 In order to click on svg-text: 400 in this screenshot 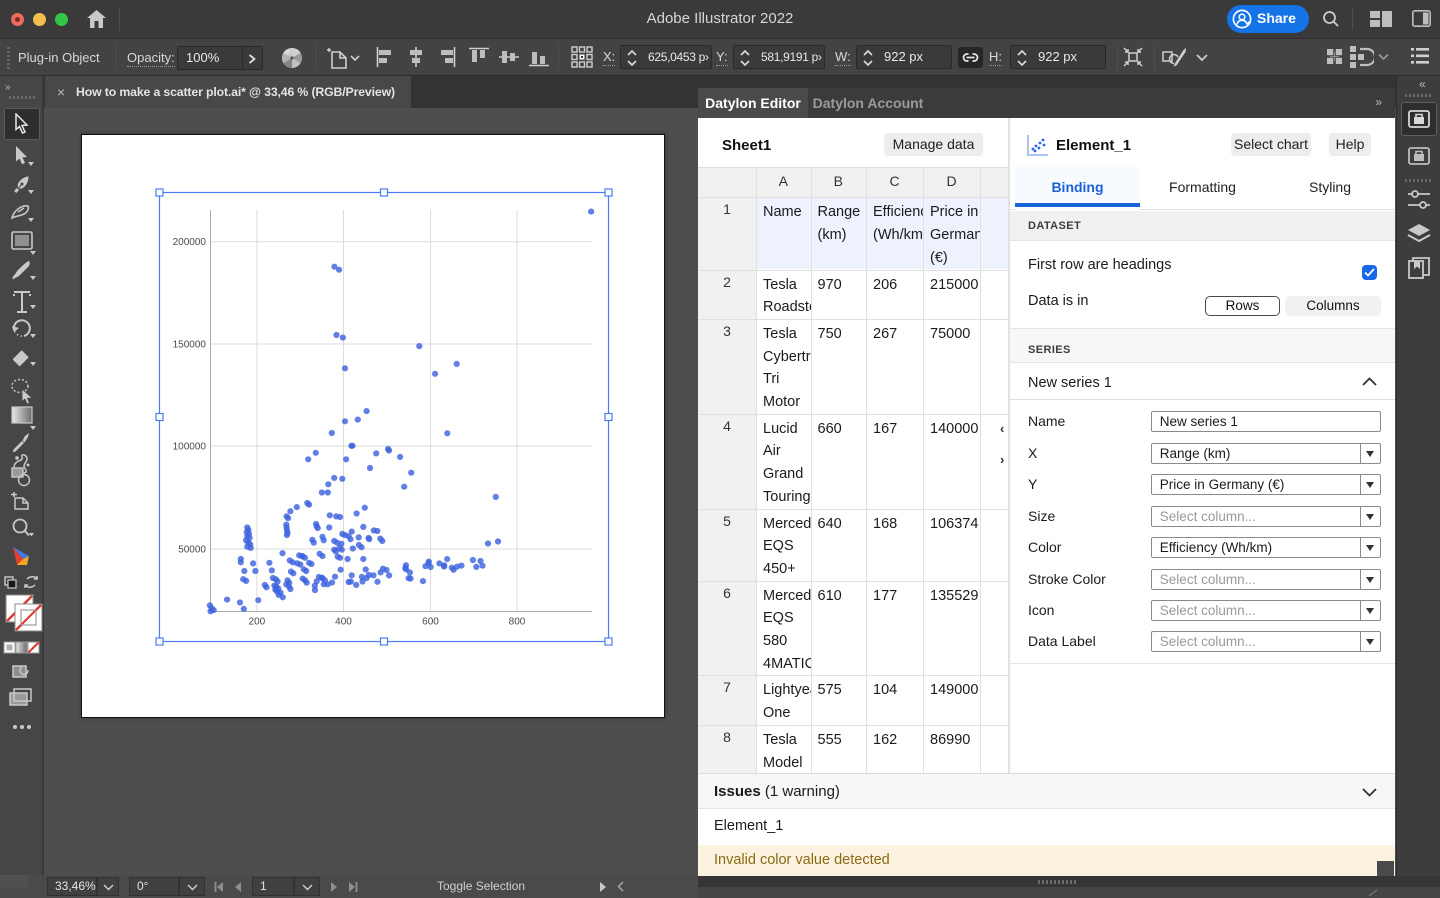, I will do `click(343, 622)`.